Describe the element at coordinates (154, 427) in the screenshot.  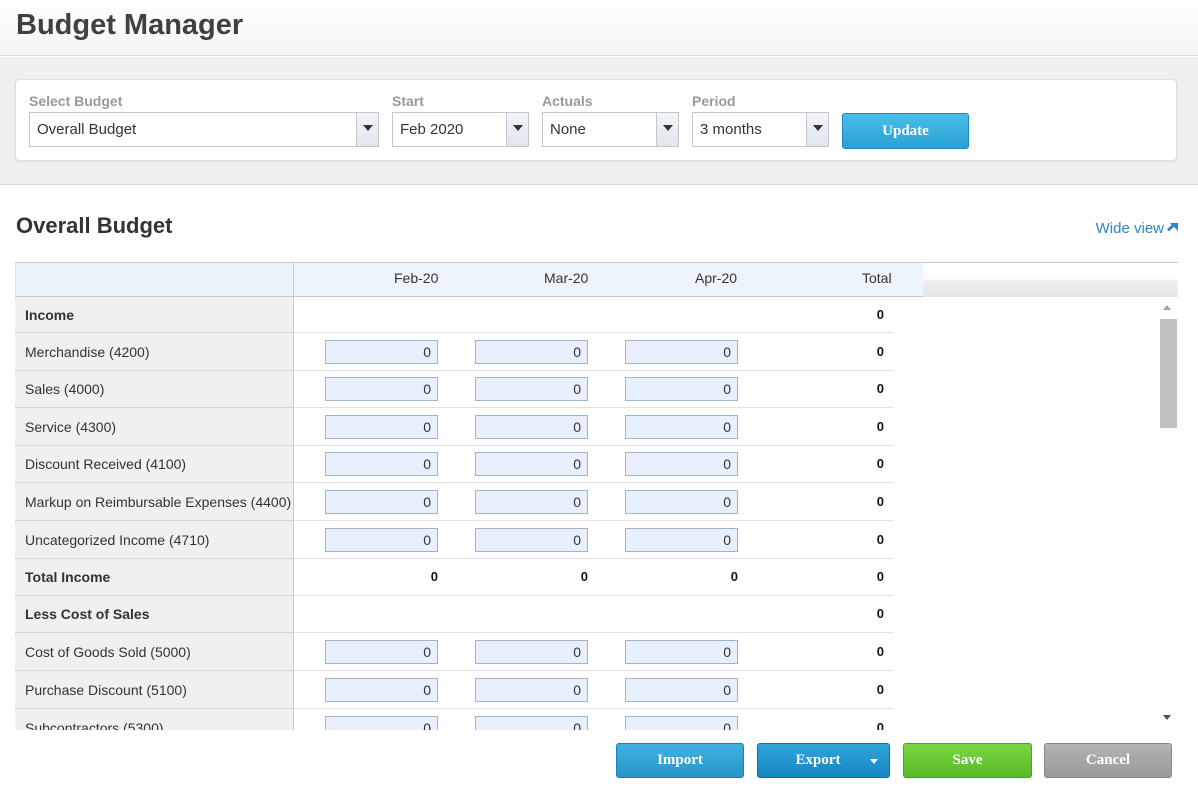
I see `row-label: Service (4300)` at that location.